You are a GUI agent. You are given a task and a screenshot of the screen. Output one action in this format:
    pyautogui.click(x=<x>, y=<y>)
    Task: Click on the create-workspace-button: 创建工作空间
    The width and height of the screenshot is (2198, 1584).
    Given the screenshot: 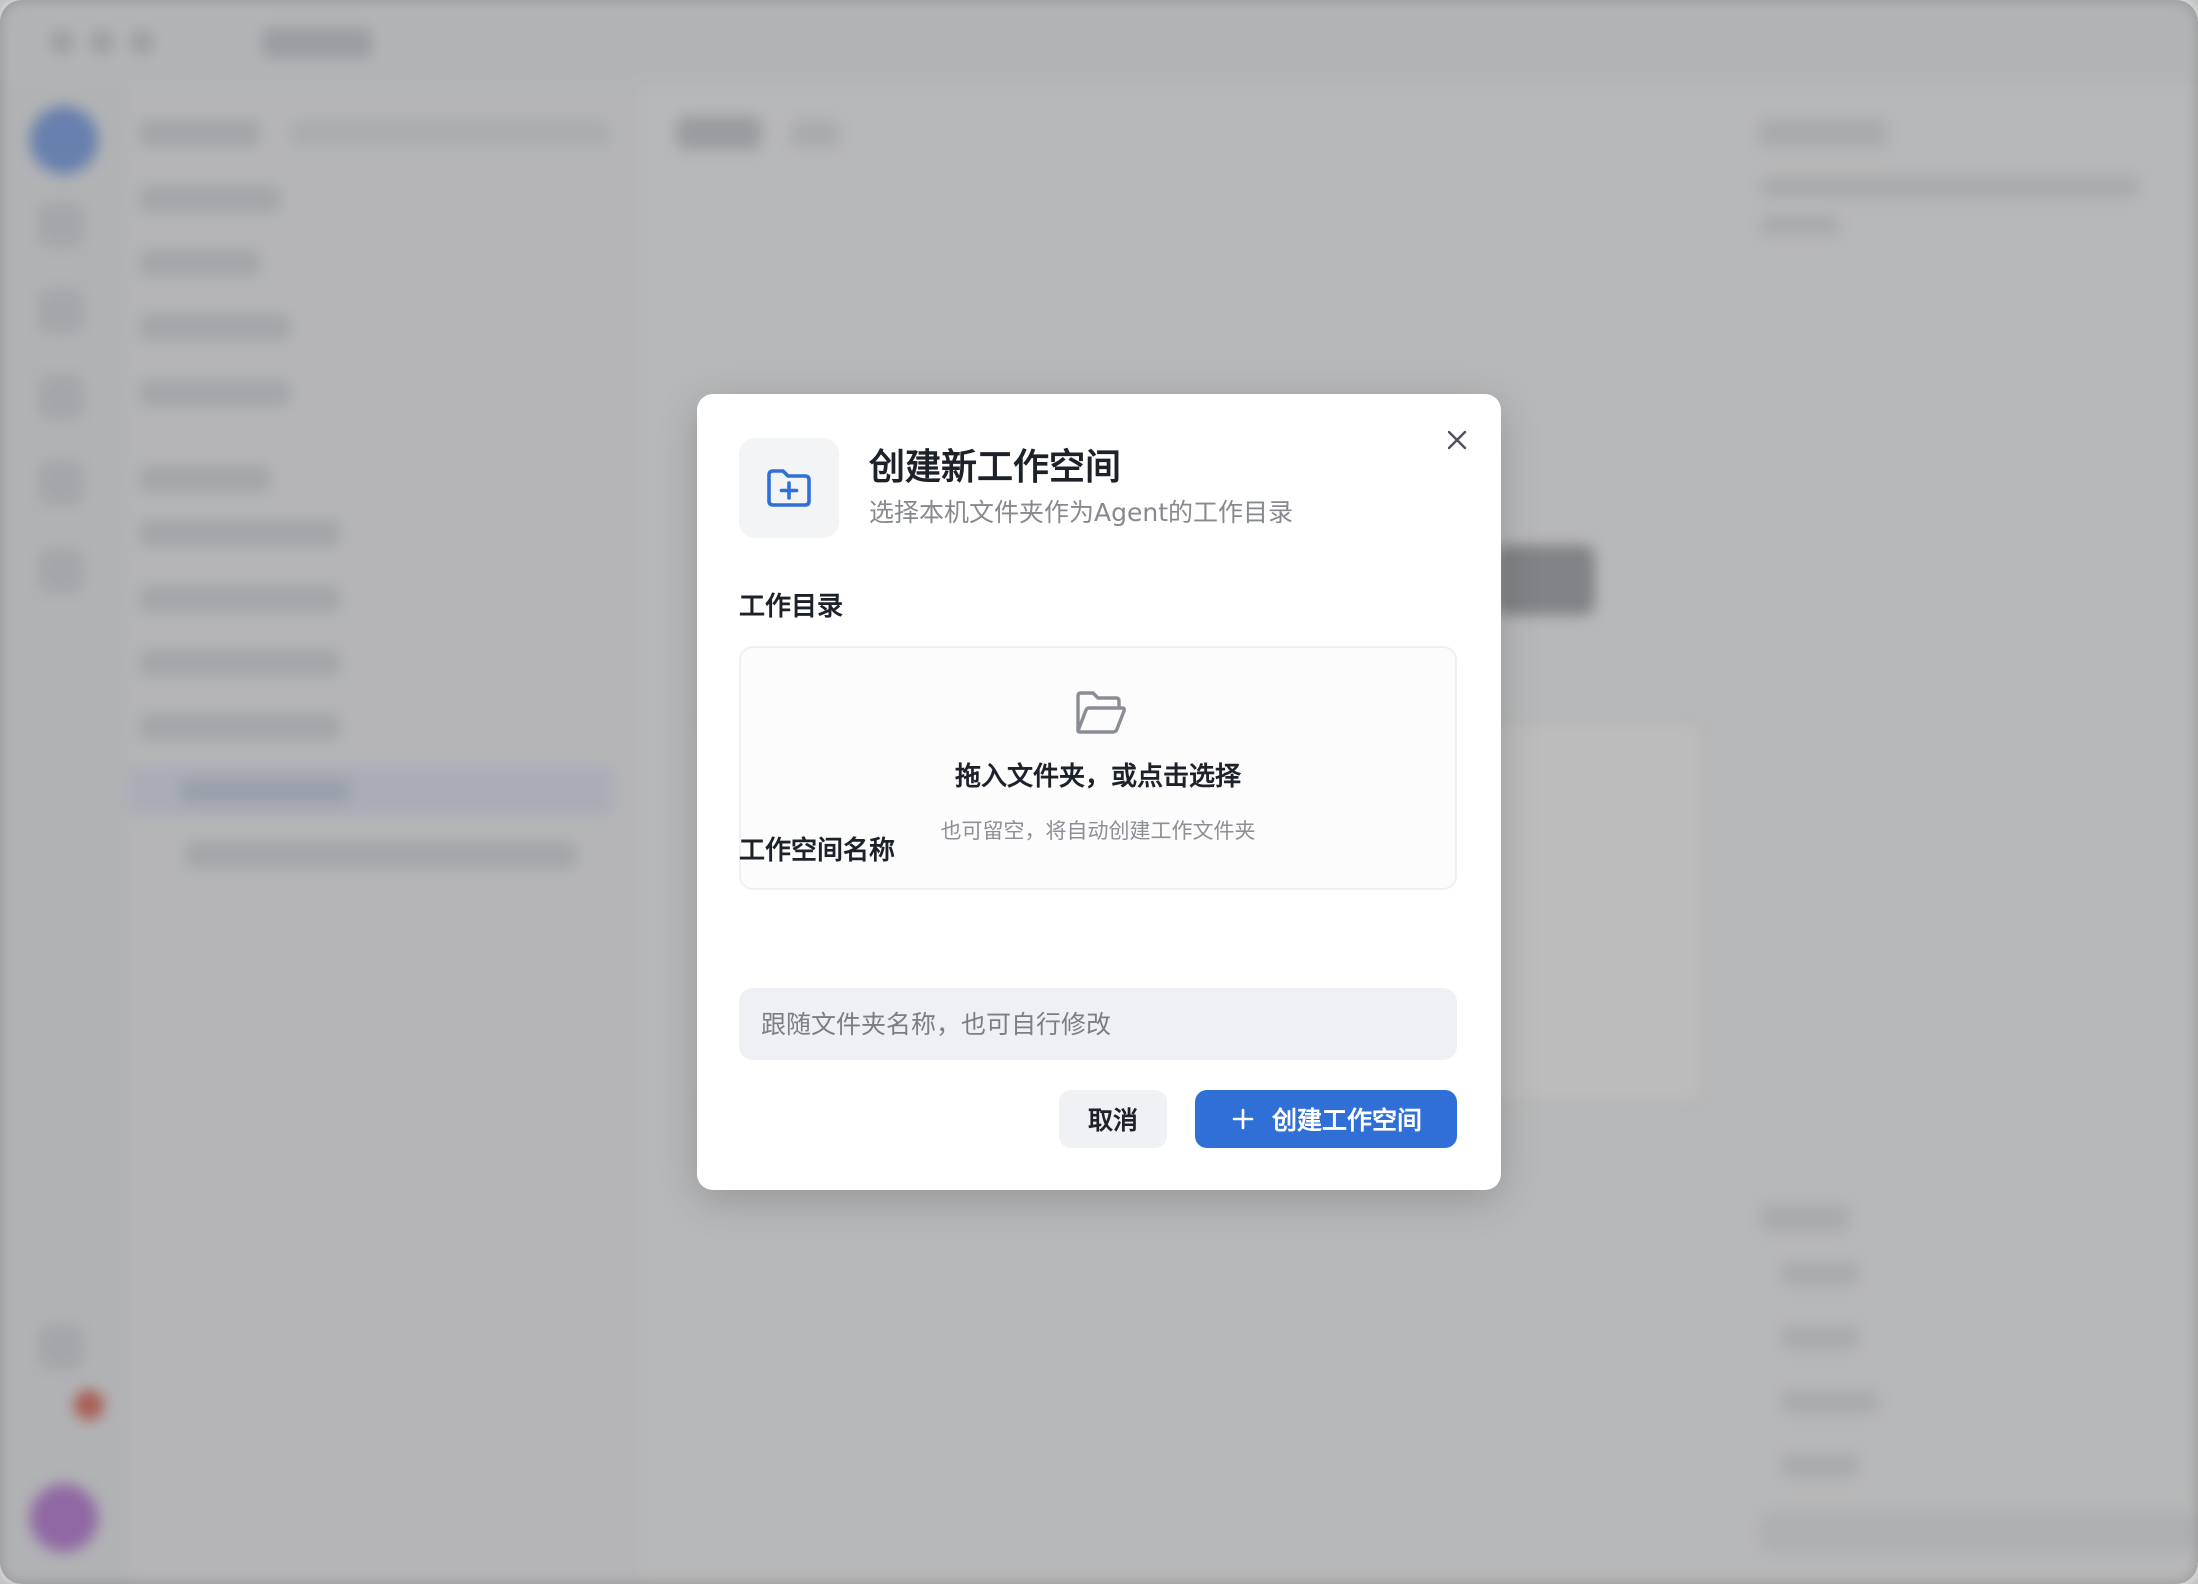 What is the action you would take?
    pyautogui.click(x=1326, y=1119)
    